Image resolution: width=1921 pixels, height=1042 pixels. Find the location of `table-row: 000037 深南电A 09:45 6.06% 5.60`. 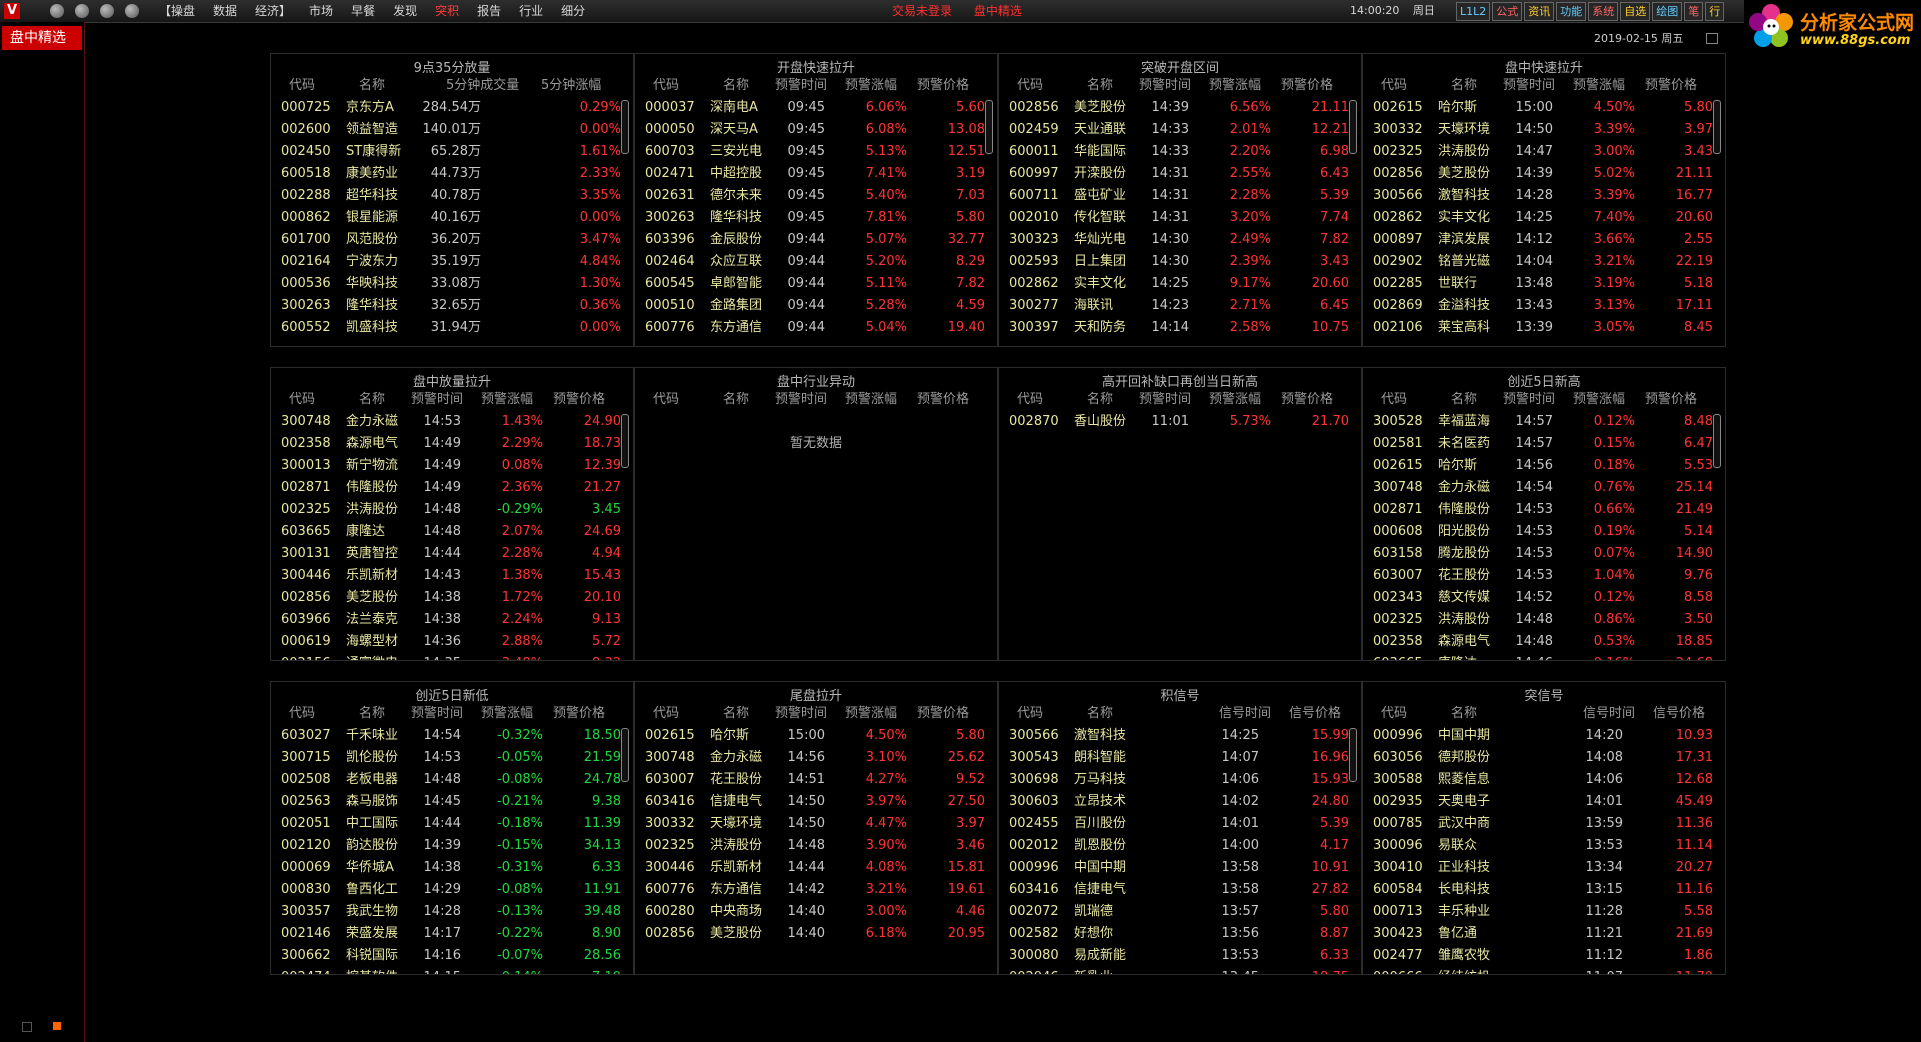

table-row: 000037 深南电A 09:45 6.06% 5.60 is located at coordinates (816, 108).